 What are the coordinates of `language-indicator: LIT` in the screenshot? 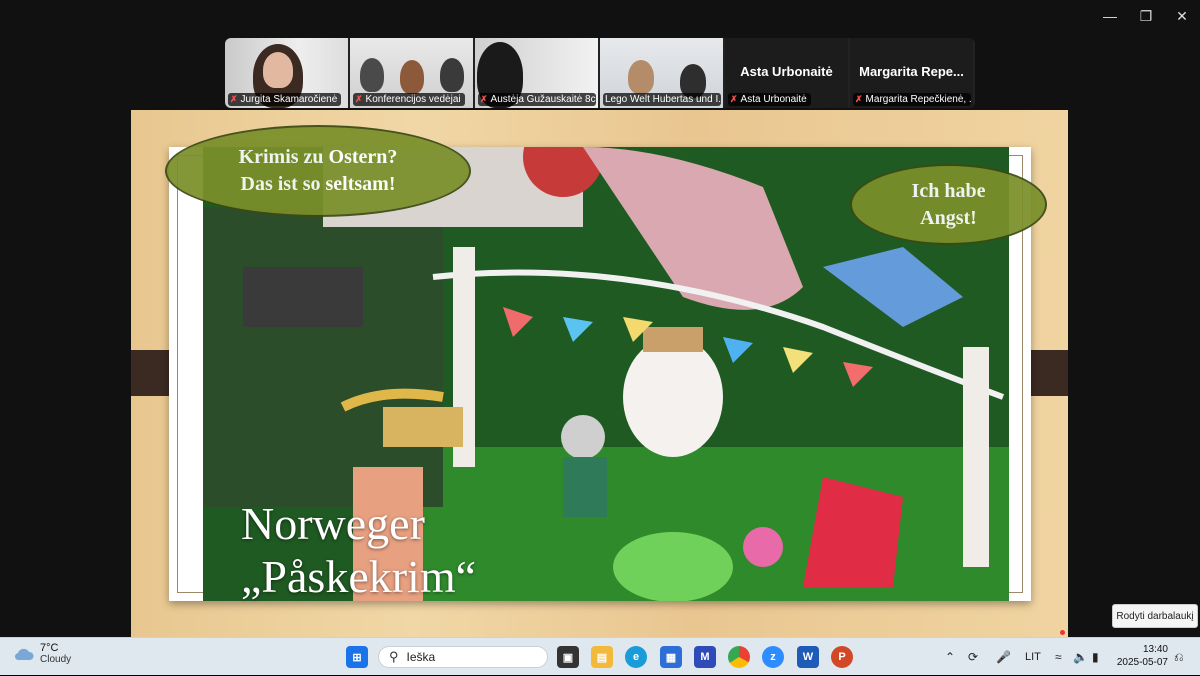 It's located at (1033, 657).